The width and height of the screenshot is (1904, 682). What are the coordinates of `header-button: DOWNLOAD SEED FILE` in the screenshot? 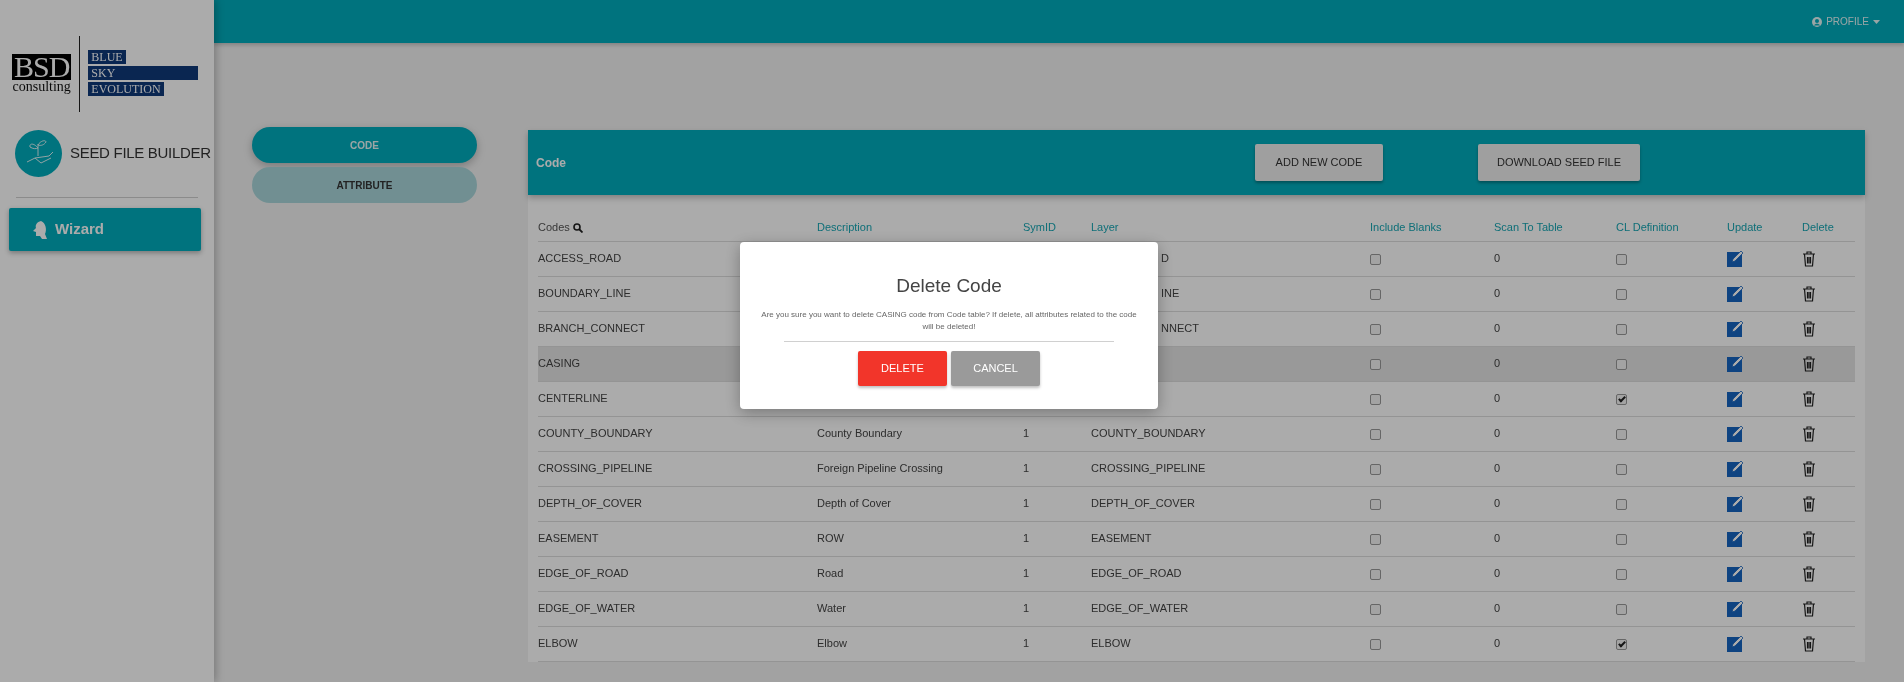 It's located at (1559, 162).